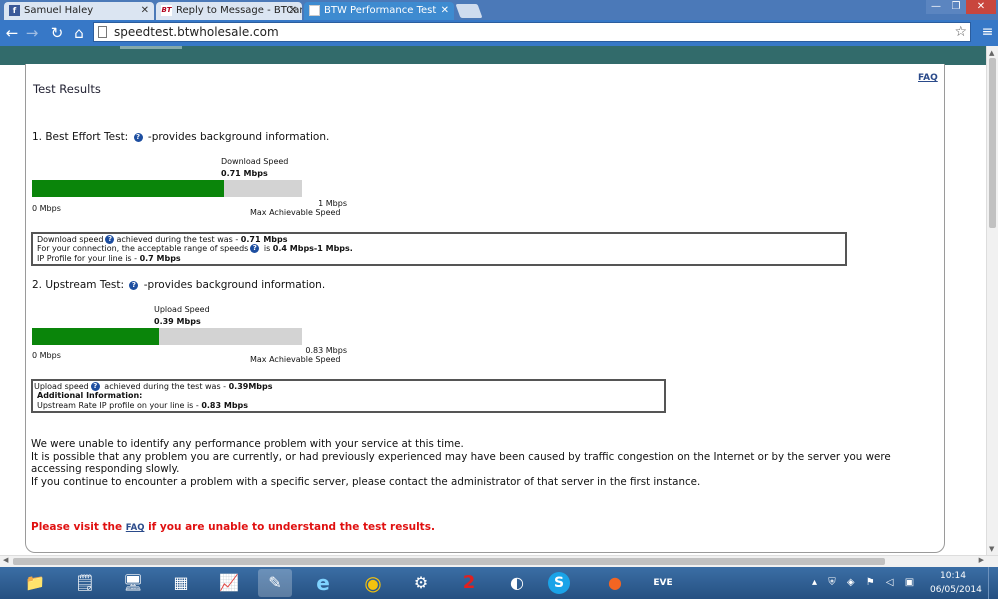 The image size is (998, 599). I want to click on scroll-left-arrow-icon: ◀, so click(5, 560).